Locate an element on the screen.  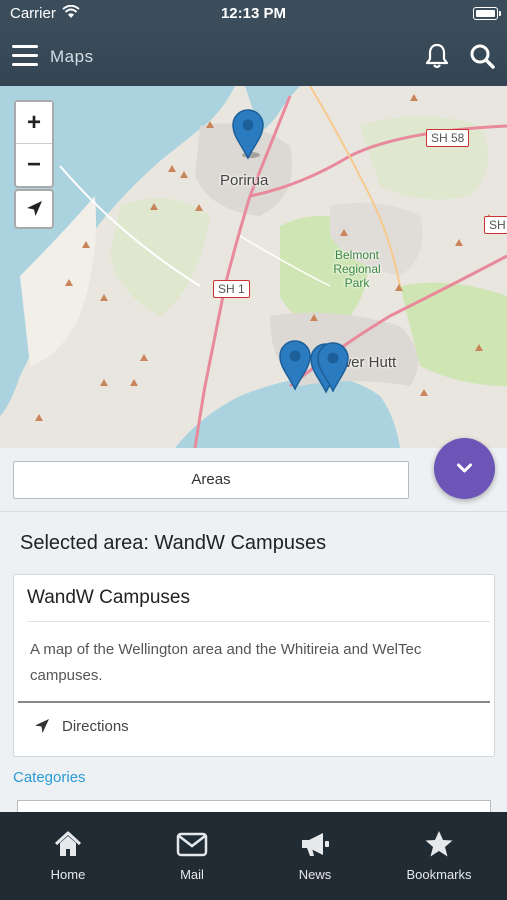
map-label-porirua: Porirua is located at coordinates (244, 180).